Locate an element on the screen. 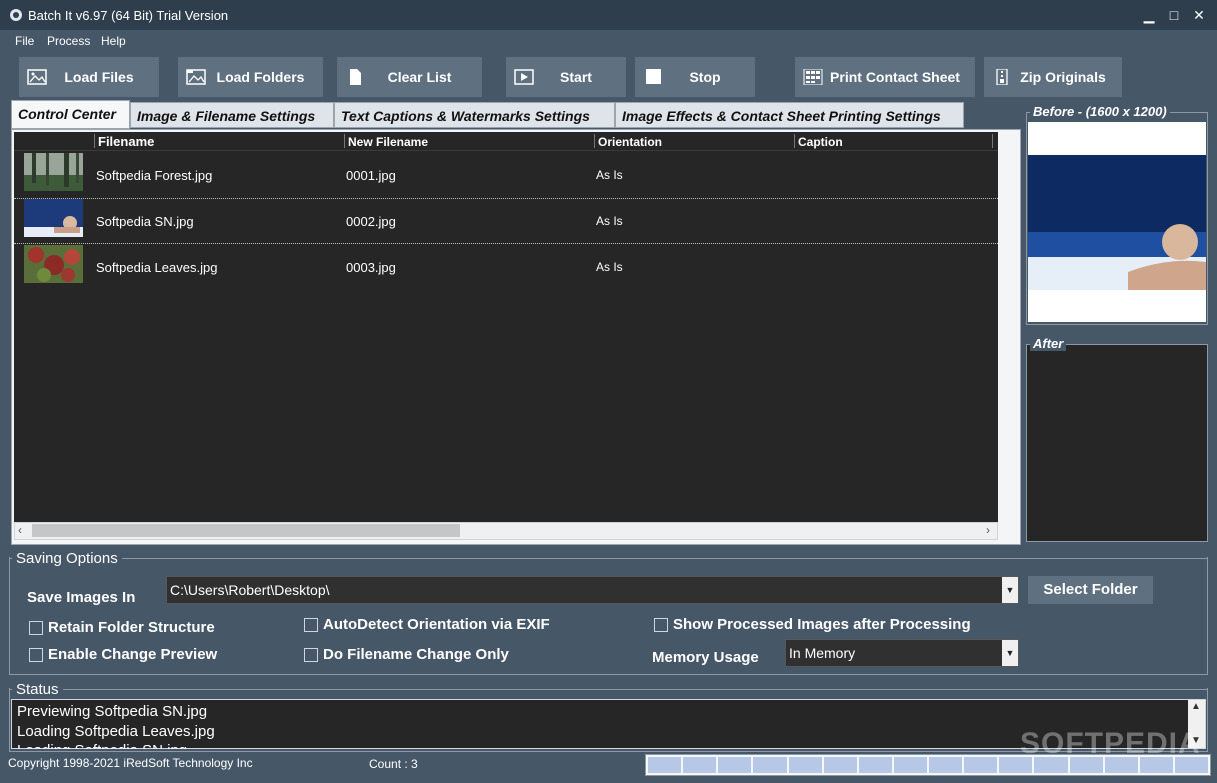 Image resolution: width=1217 pixels, height=783 pixels. before-preview-image is located at coordinates (1117, 222).